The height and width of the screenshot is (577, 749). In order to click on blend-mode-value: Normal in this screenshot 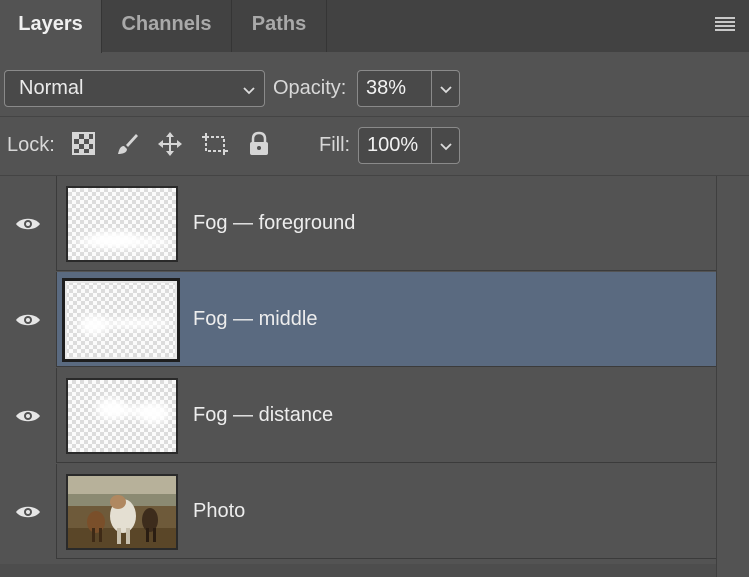, I will do `click(51, 88)`.